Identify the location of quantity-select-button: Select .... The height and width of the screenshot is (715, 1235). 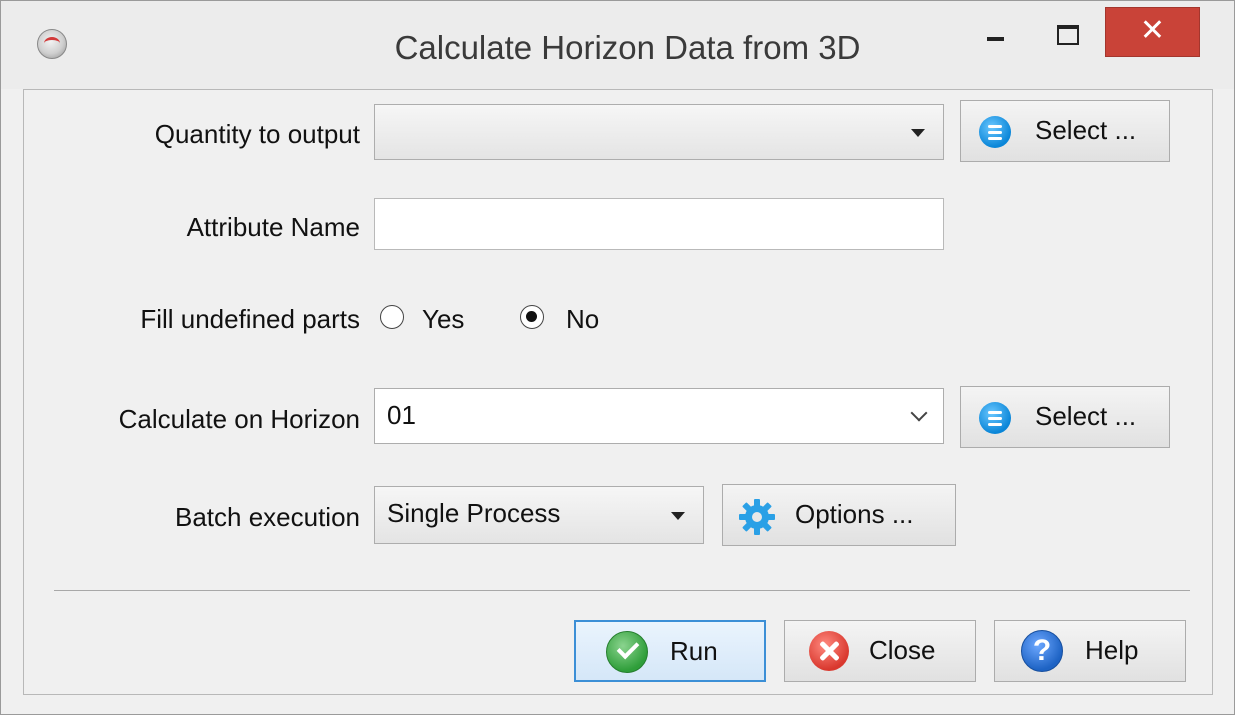
(1065, 131).